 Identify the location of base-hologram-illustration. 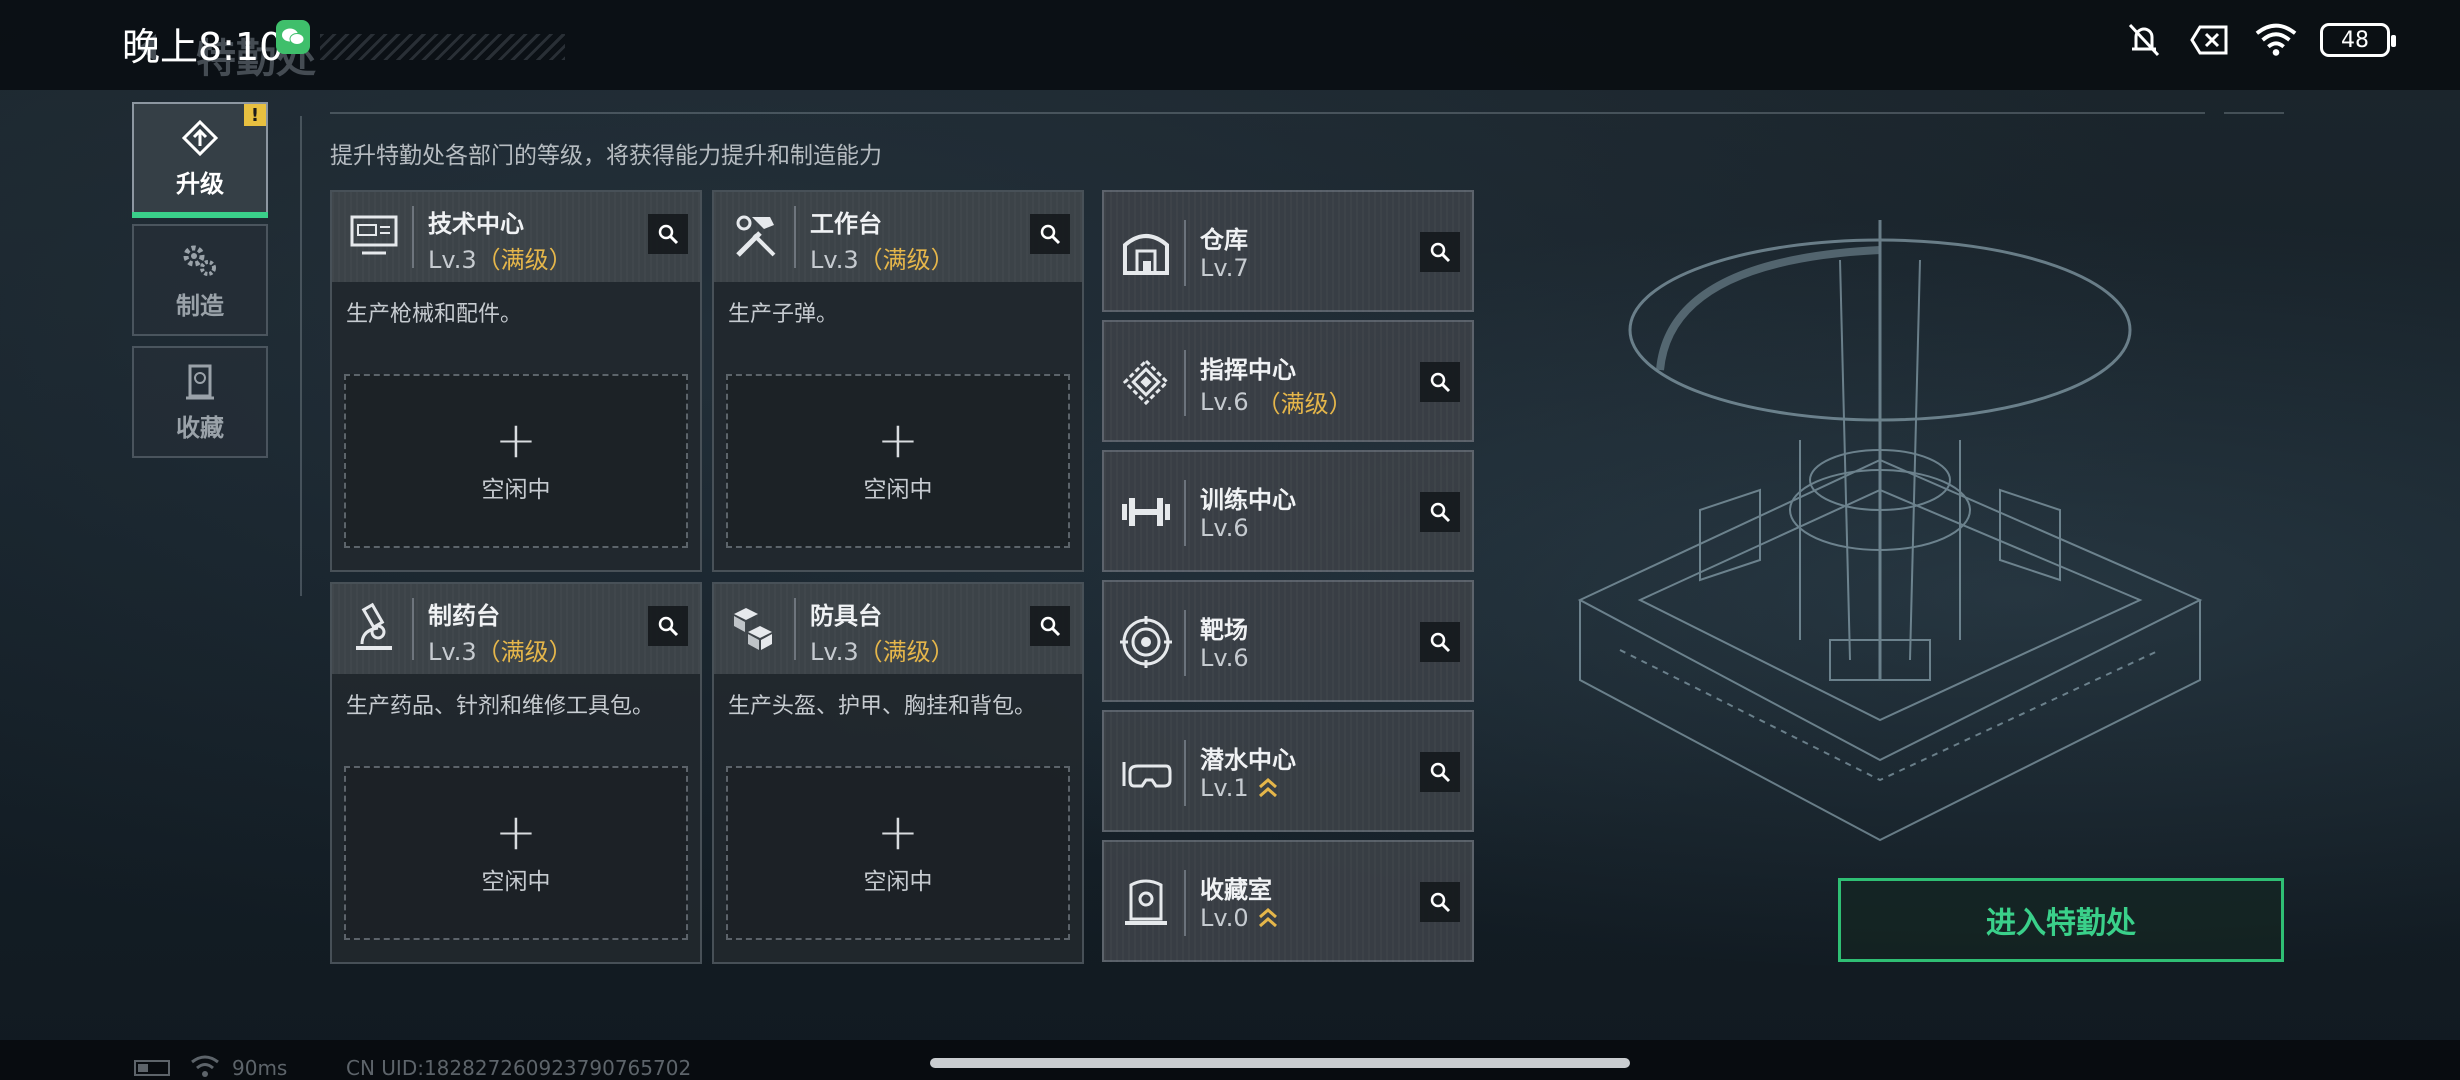
(1890, 531).